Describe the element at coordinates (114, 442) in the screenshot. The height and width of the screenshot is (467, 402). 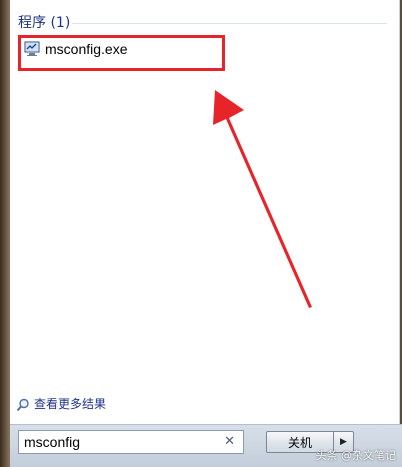
I see `search-input` at that location.